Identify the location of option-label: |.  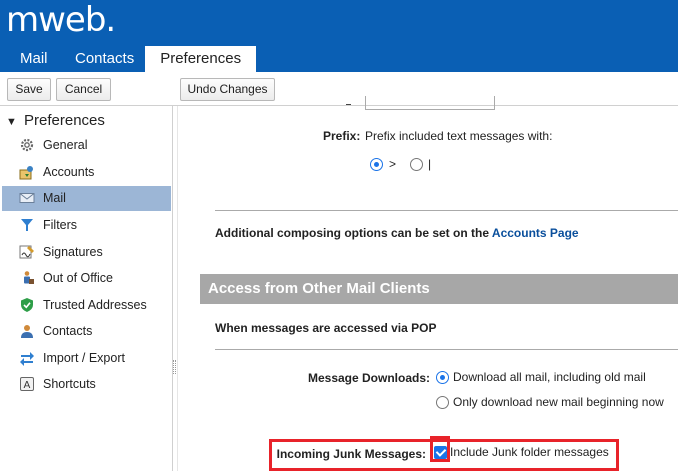
(430, 164).